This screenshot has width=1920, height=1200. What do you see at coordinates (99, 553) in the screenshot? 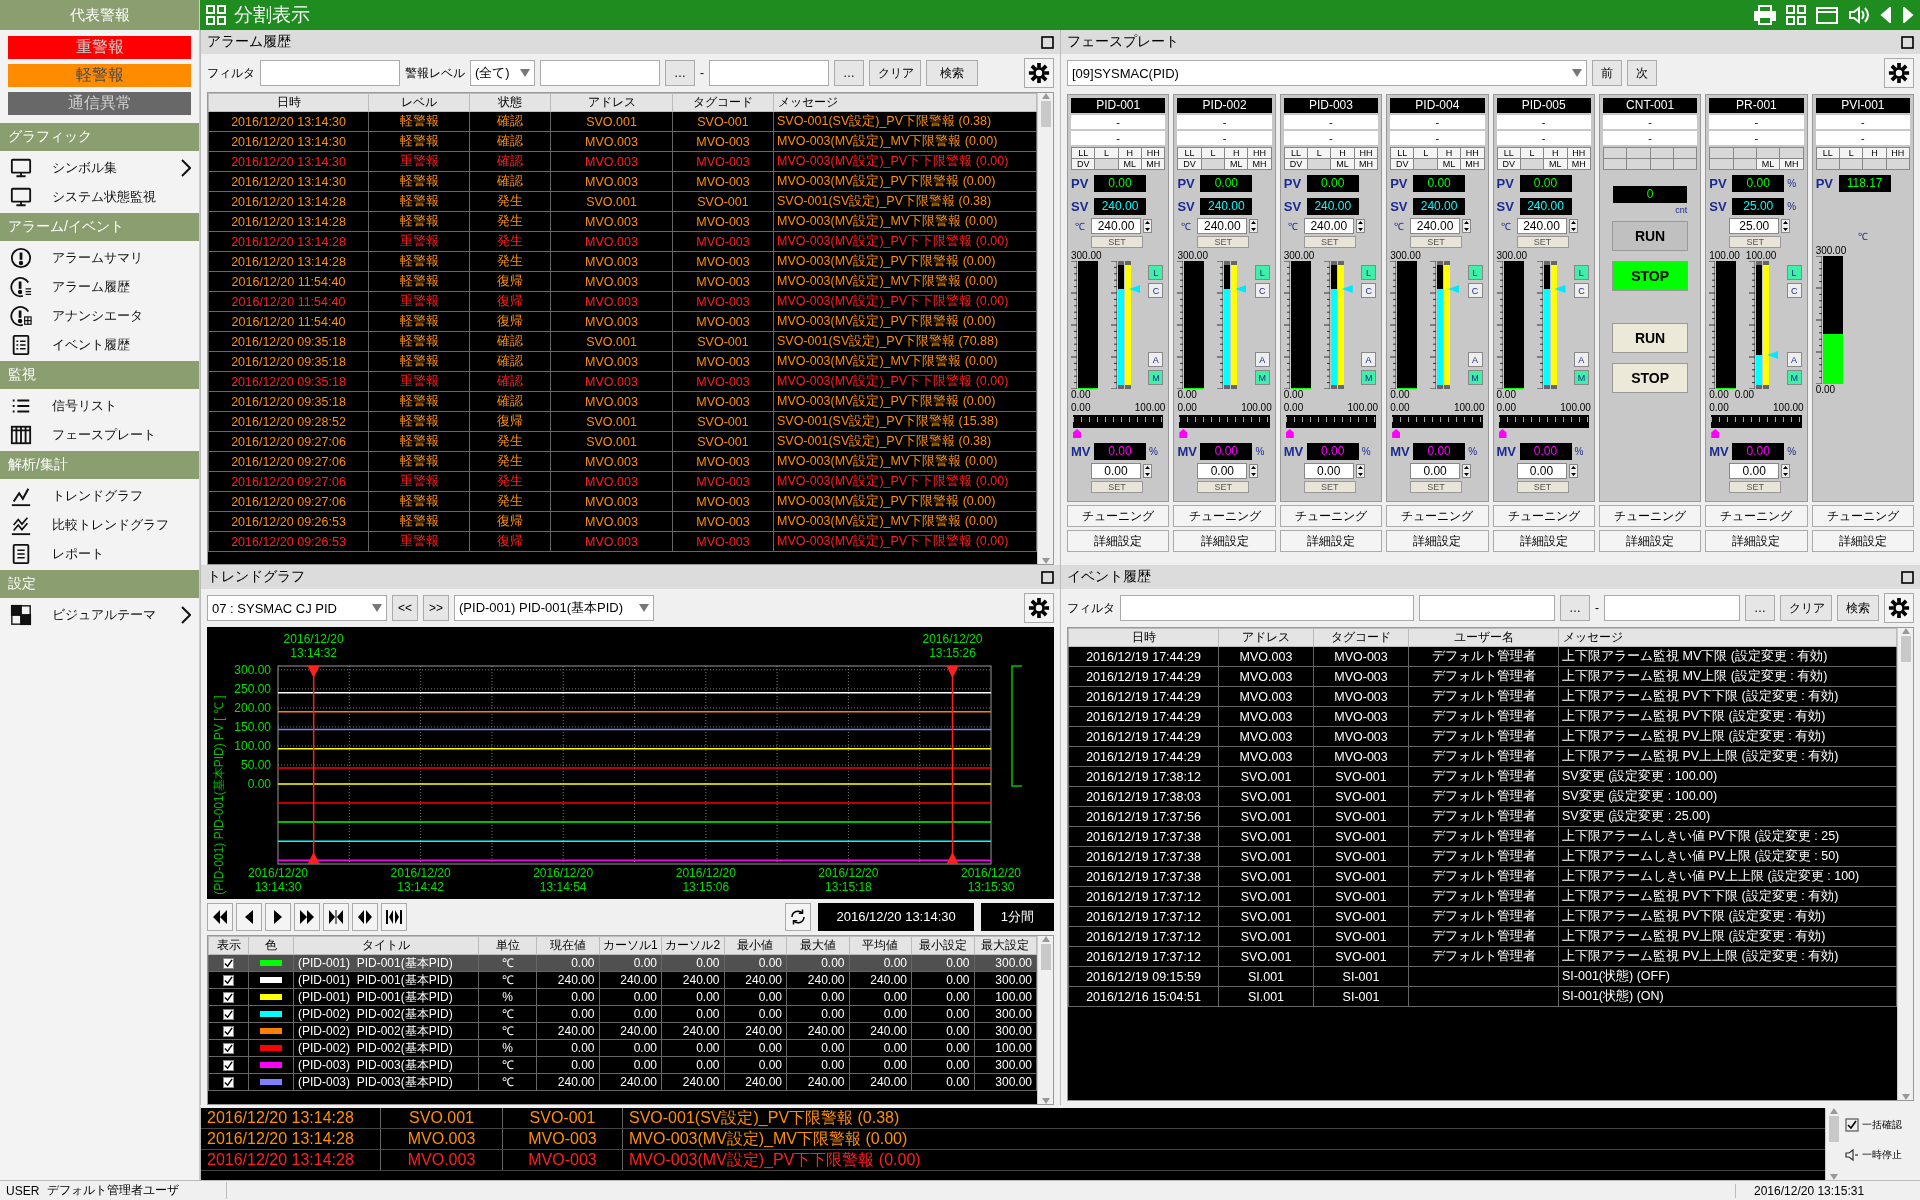
I see `menu-item: レポート` at bounding box center [99, 553].